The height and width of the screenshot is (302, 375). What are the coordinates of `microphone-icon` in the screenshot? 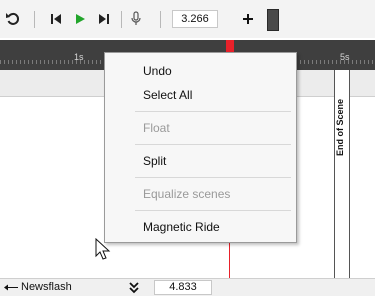 It's located at (136, 19).